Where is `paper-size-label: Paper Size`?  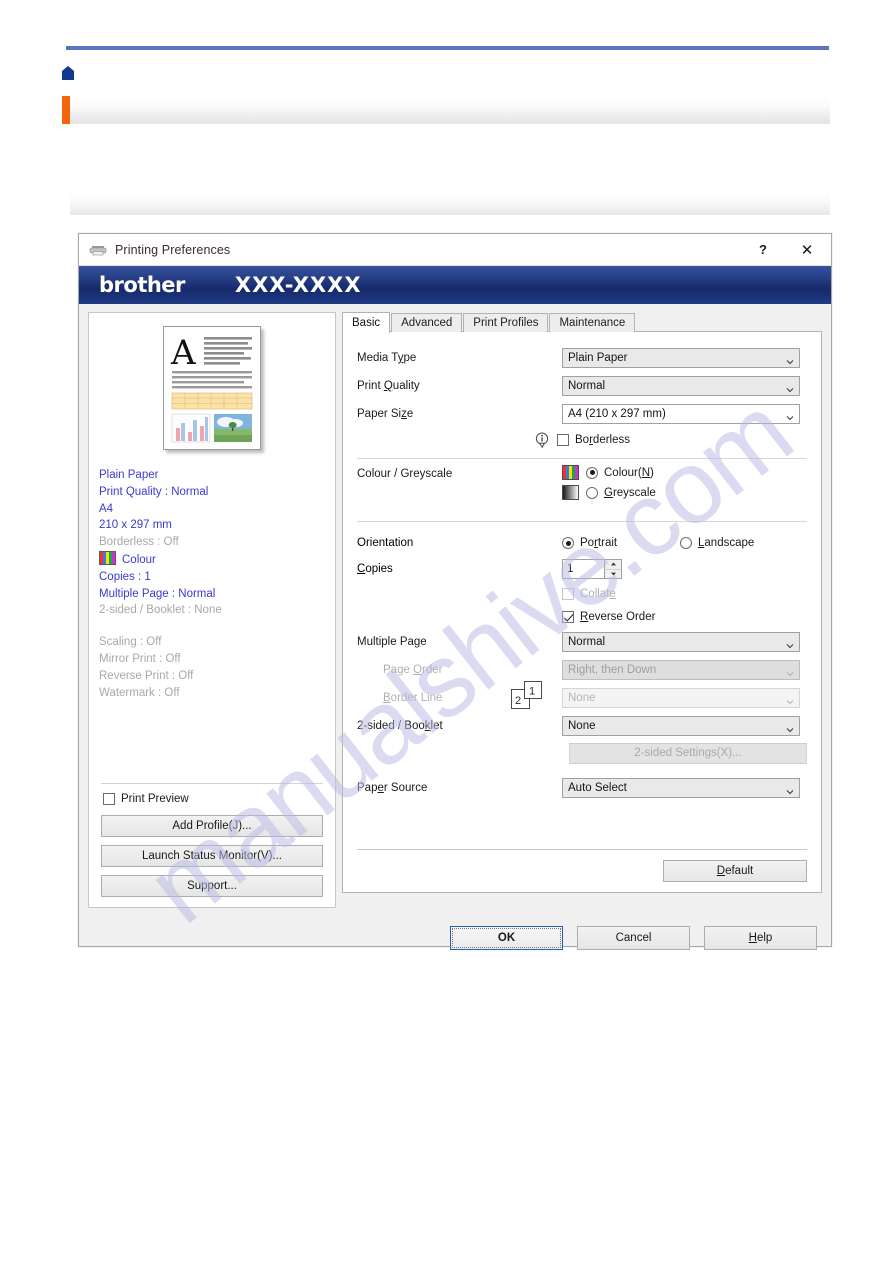
paper-size-label: Paper Size is located at coordinates (385, 414).